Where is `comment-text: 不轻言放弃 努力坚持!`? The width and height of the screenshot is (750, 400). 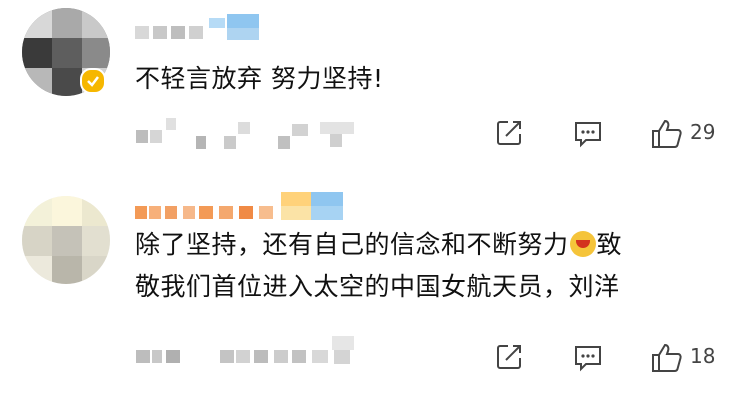
comment-text: 不轻言放弃 努力坚持! is located at coordinates (259, 79).